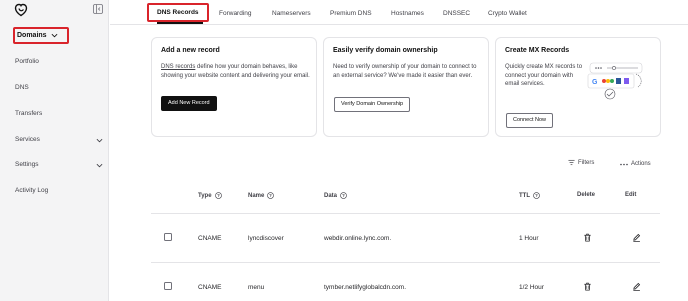  What do you see at coordinates (266, 238) in the screenshot?
I see `record-name: lyncdiscover` at bounding box center [266, 238].